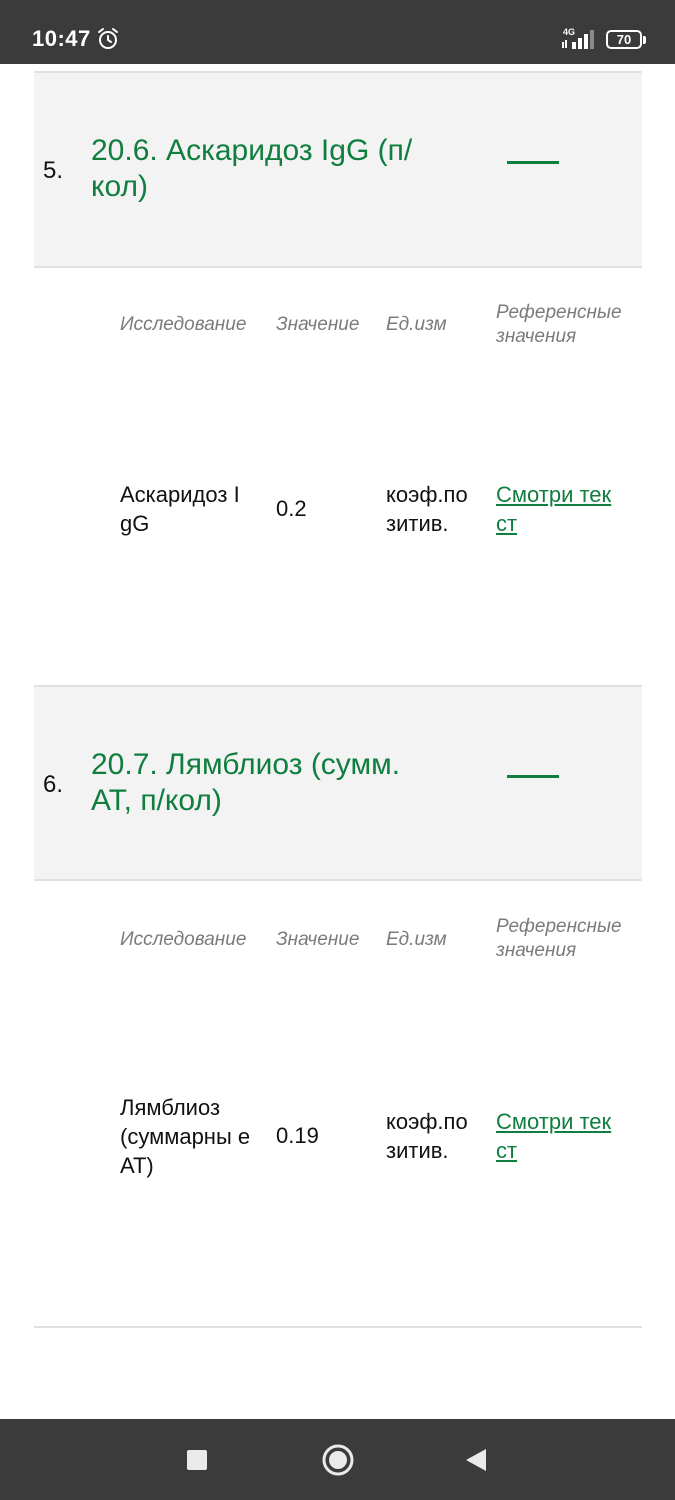 This screenshot has height=1500, width=675. What do you see at coordinates (246, 782) in the screenshot?
I see `group-title: 20.7. Лямблиоз (сумм. АТ, п/кол)` at bounding box center [246, 782].